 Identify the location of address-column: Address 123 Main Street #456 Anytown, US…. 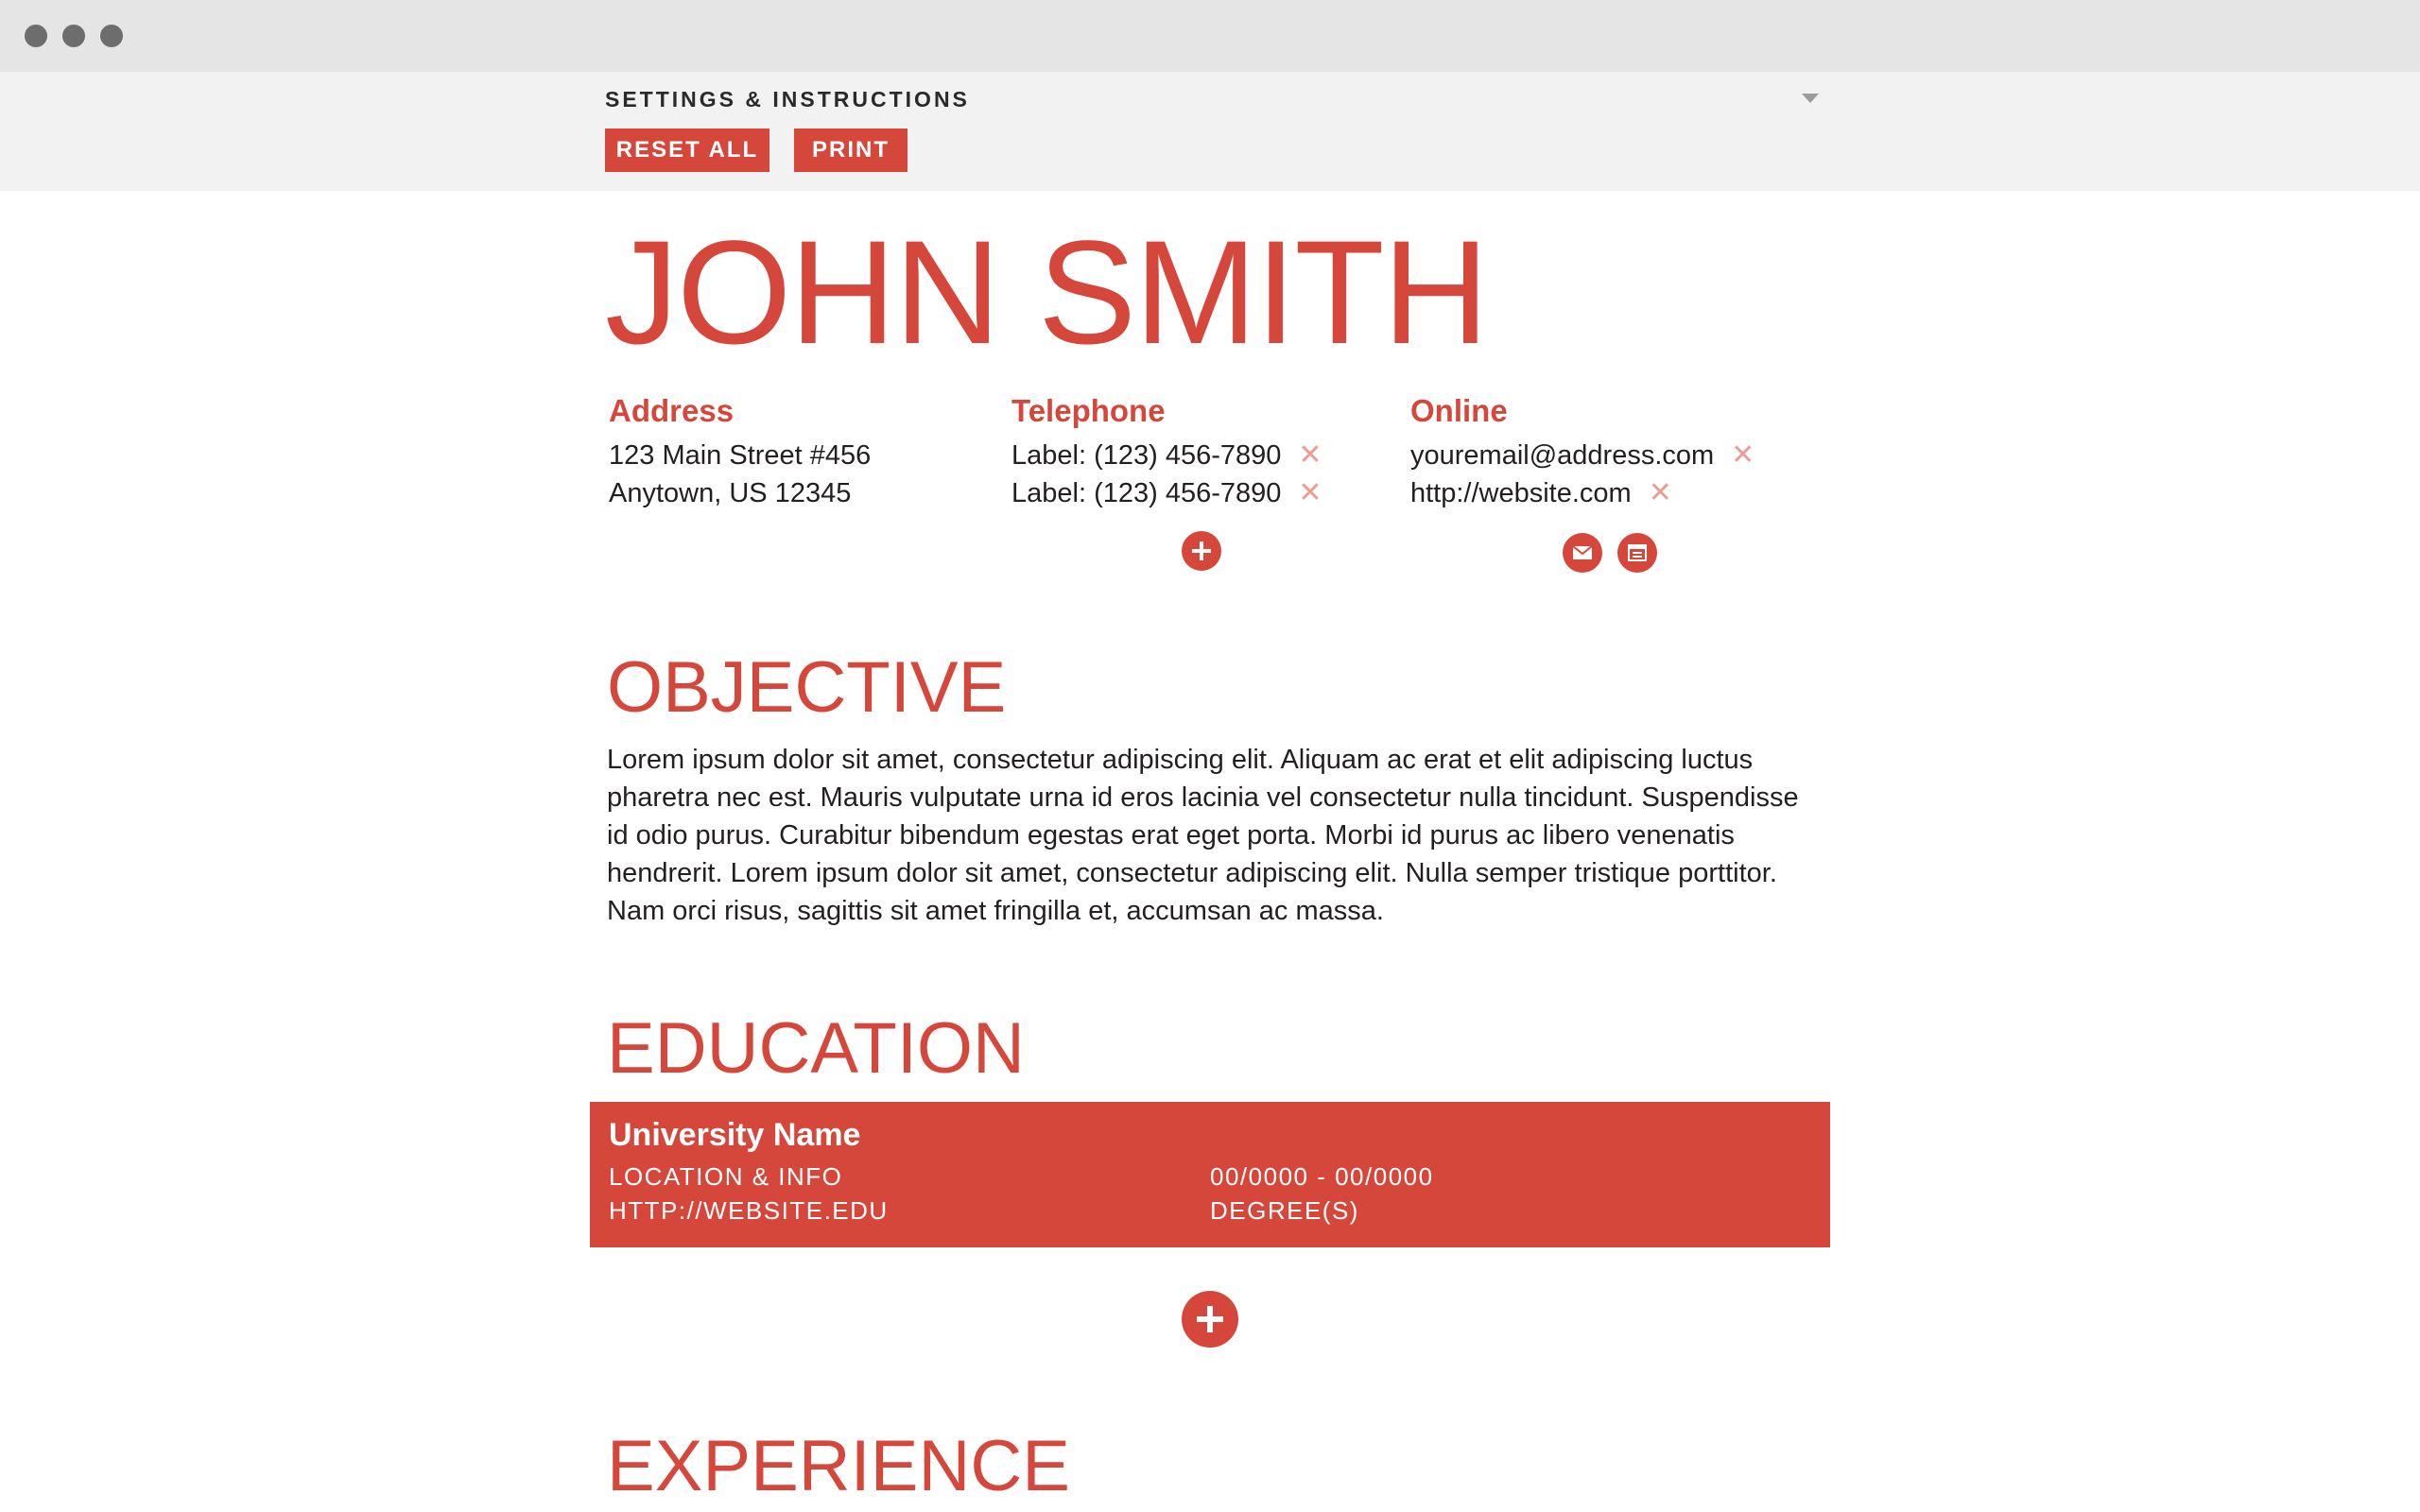
(788, 452).